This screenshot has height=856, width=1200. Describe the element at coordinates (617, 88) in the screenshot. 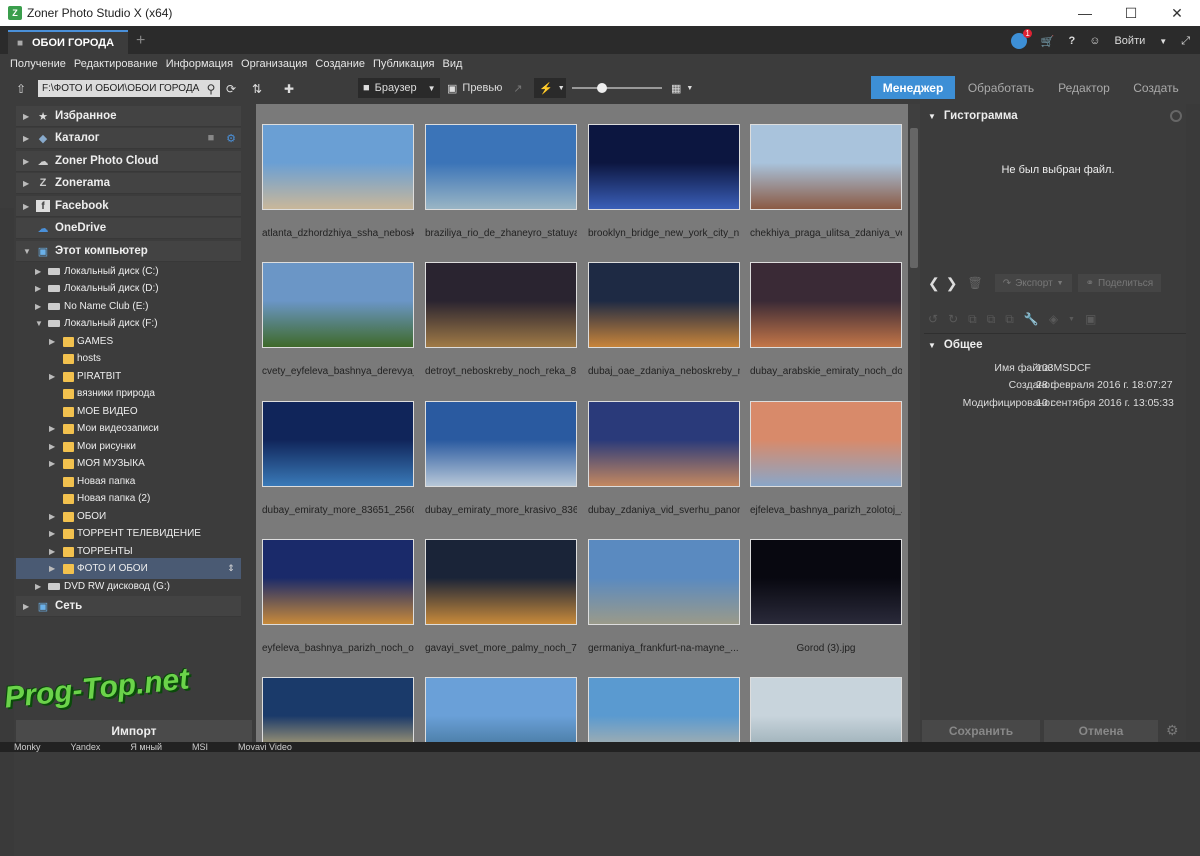

I see `thumbnail-size-slider` at that location.